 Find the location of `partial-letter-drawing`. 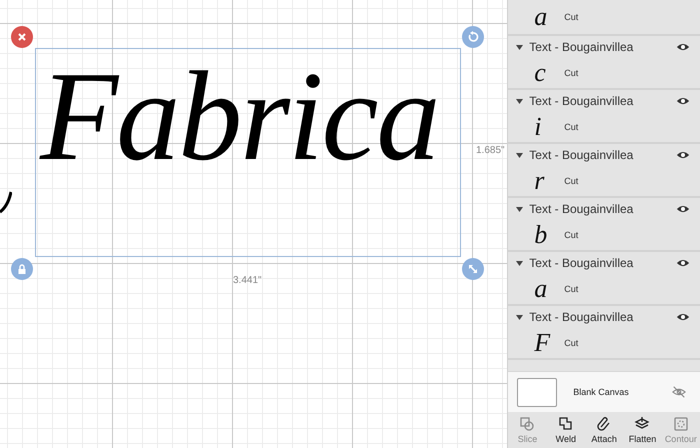

partial-letter-drawing is located at coordinates (6, 202).